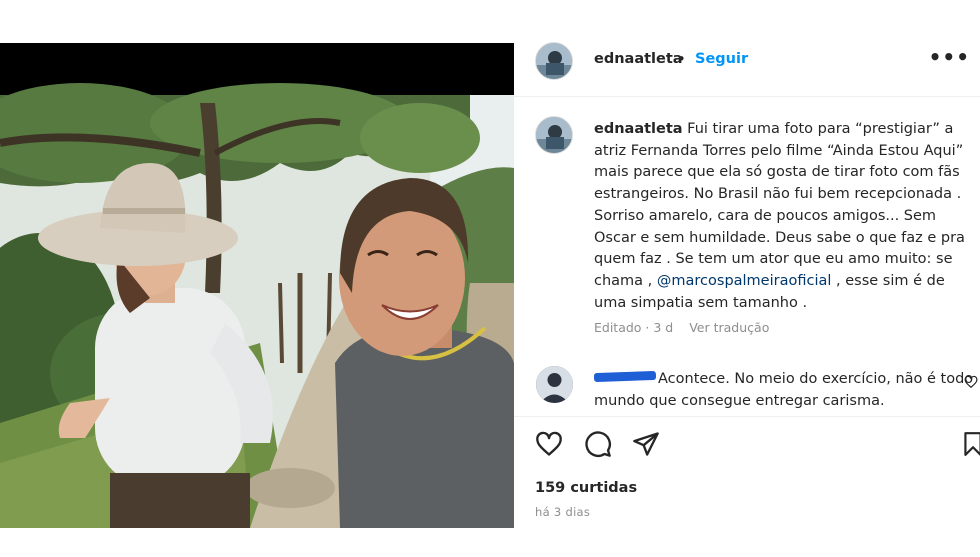 The image size is (980, 557). I want to click on share-icon, so click(646, 444).